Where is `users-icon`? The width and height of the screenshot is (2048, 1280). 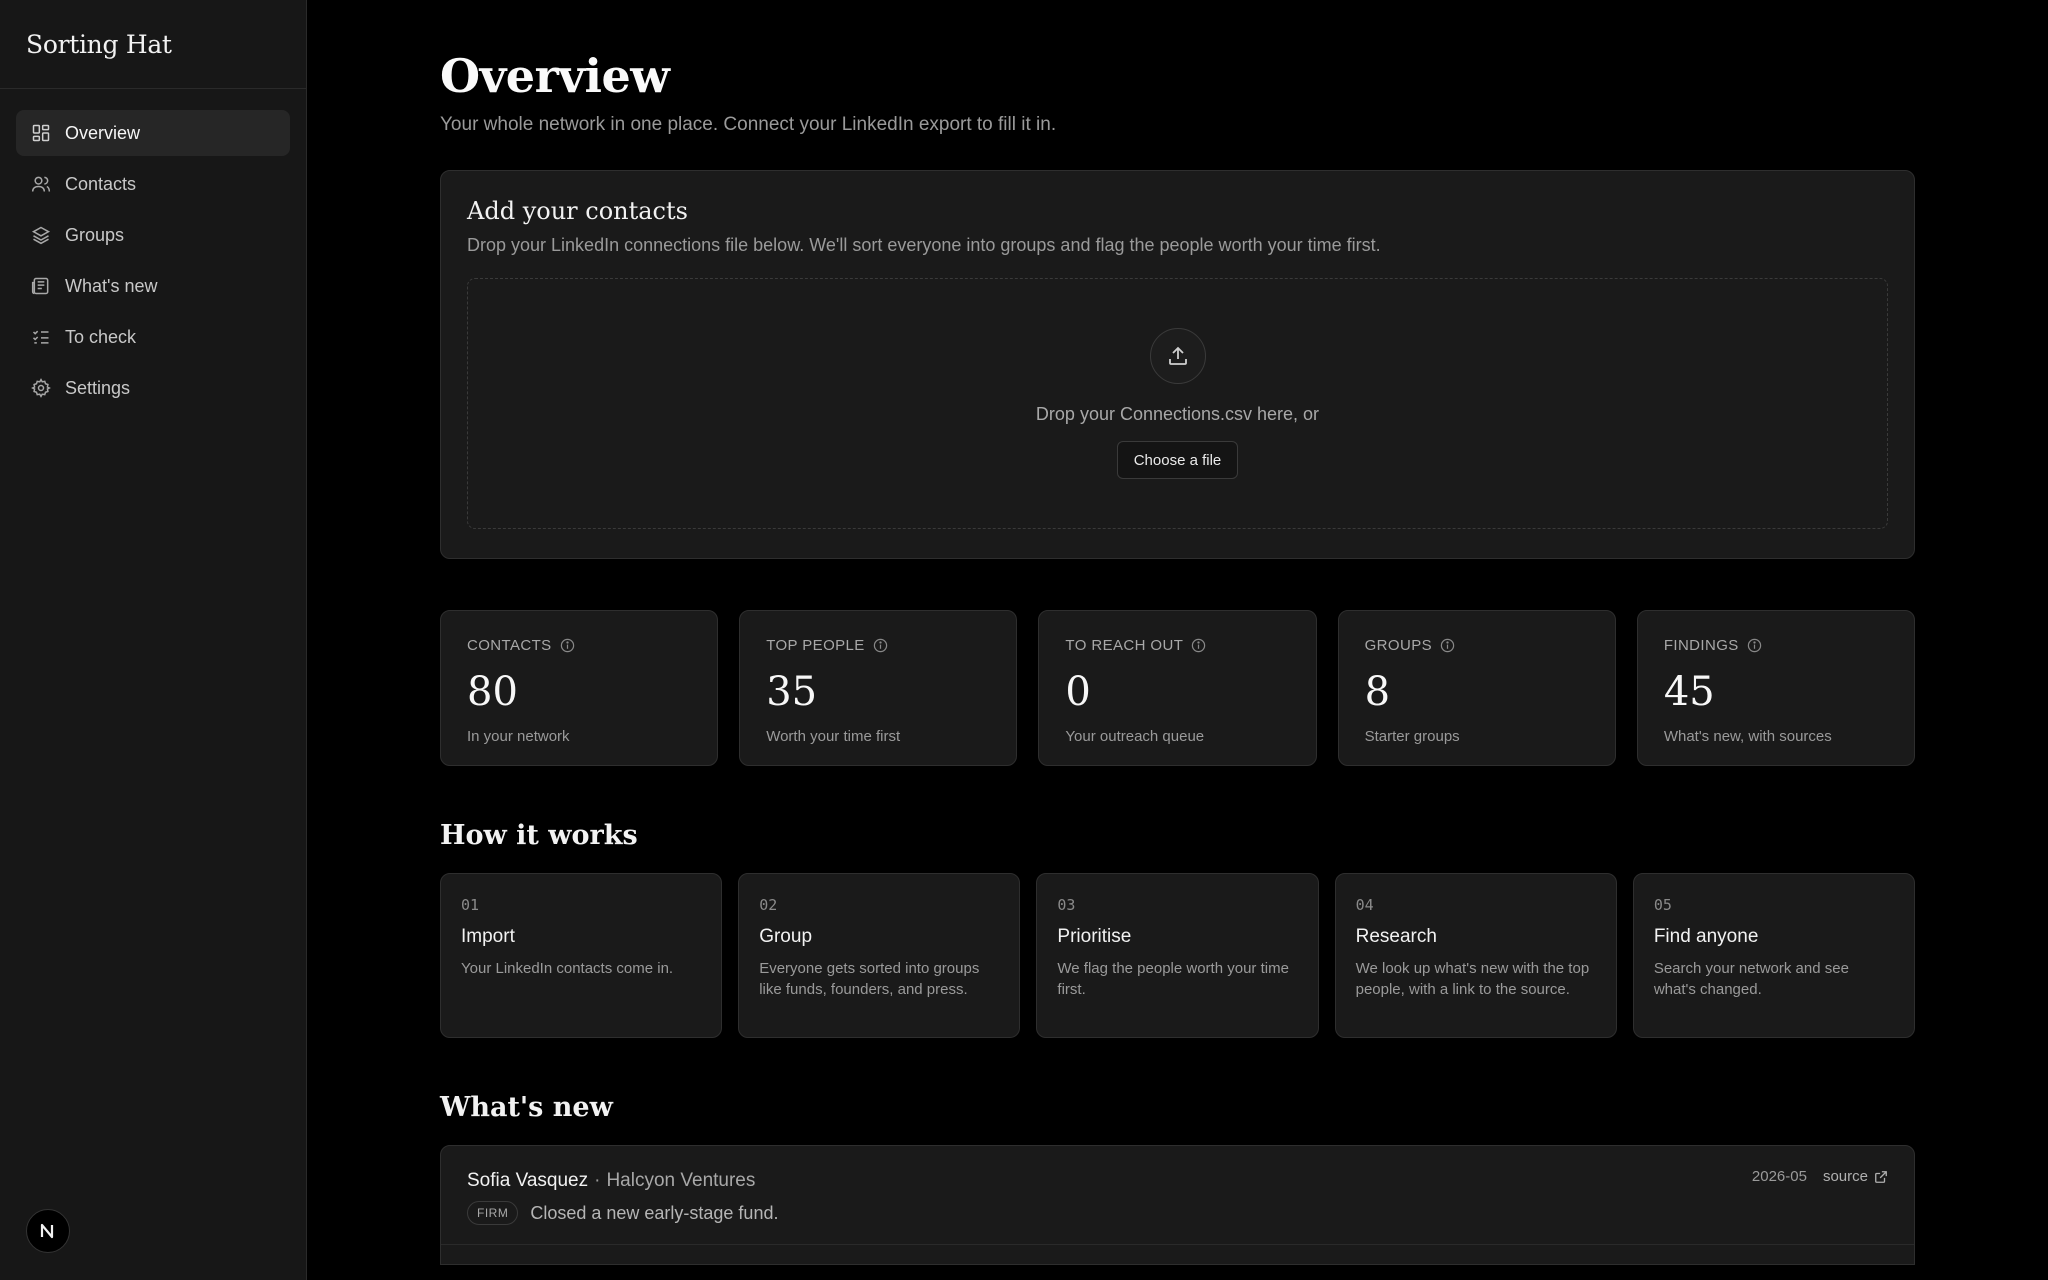 users-icon is located at coordinates (41, 184).